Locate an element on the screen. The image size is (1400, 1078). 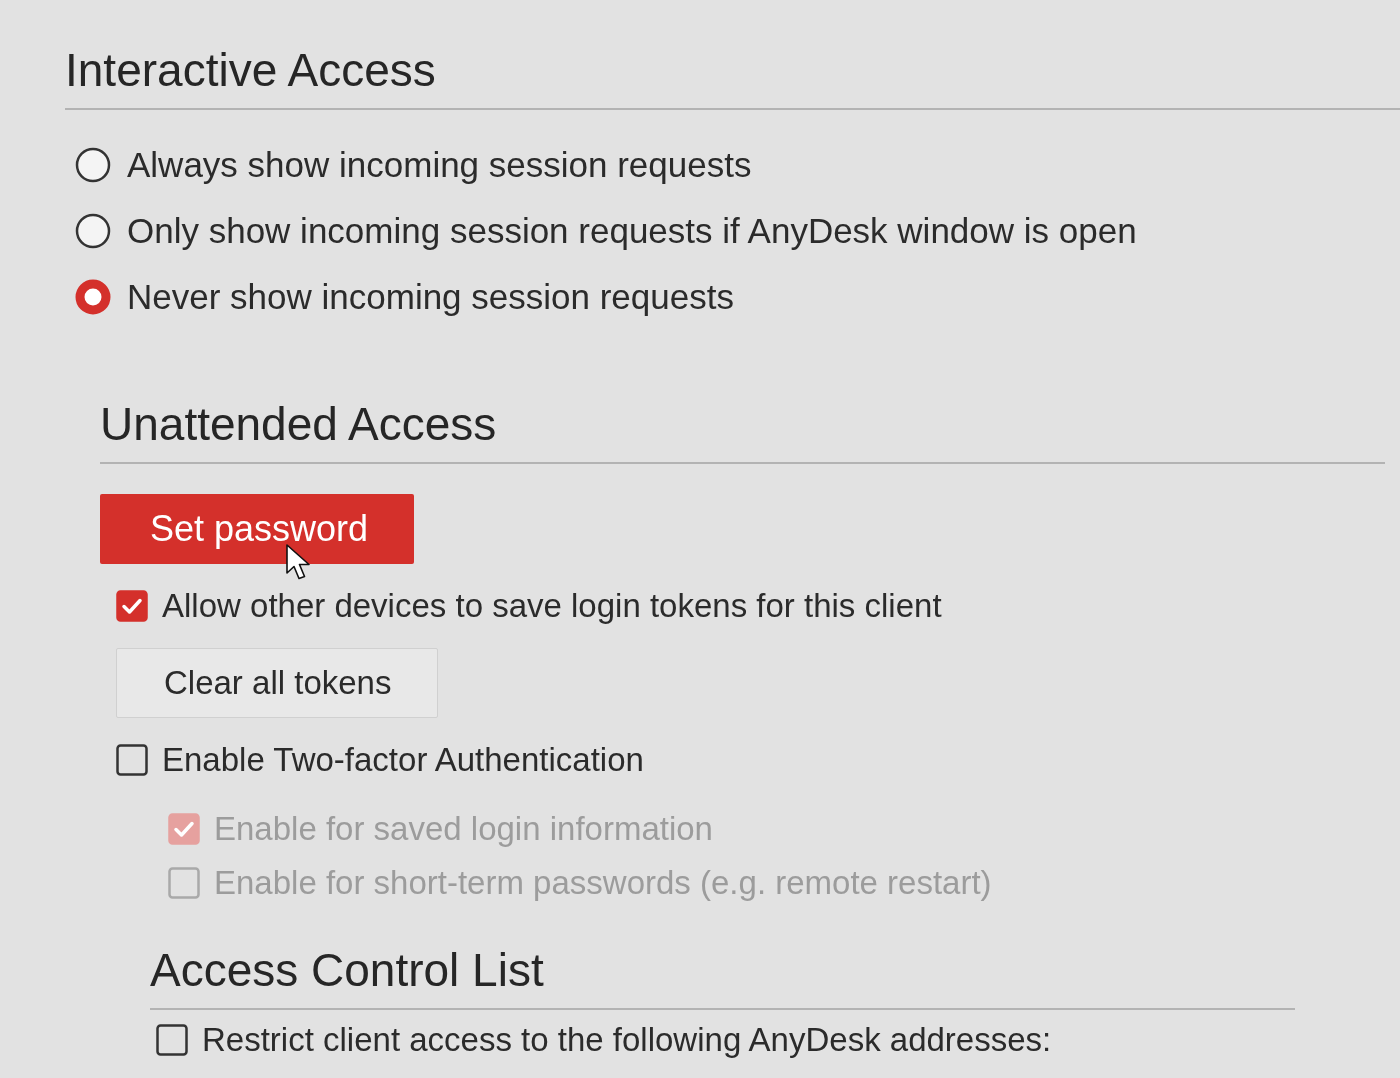
option-label: Enable for short-term passwords (e.g. remote restart) is located at coordinates (603, 883).